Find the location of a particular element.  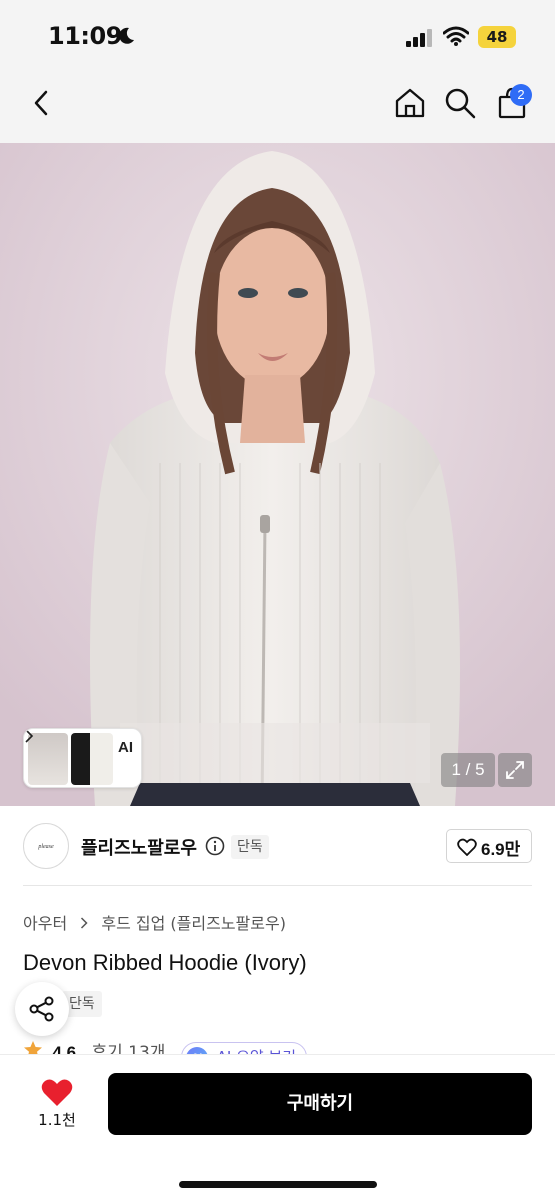

brand-like-count: 6.9만 is located at coordinates (501, 849).